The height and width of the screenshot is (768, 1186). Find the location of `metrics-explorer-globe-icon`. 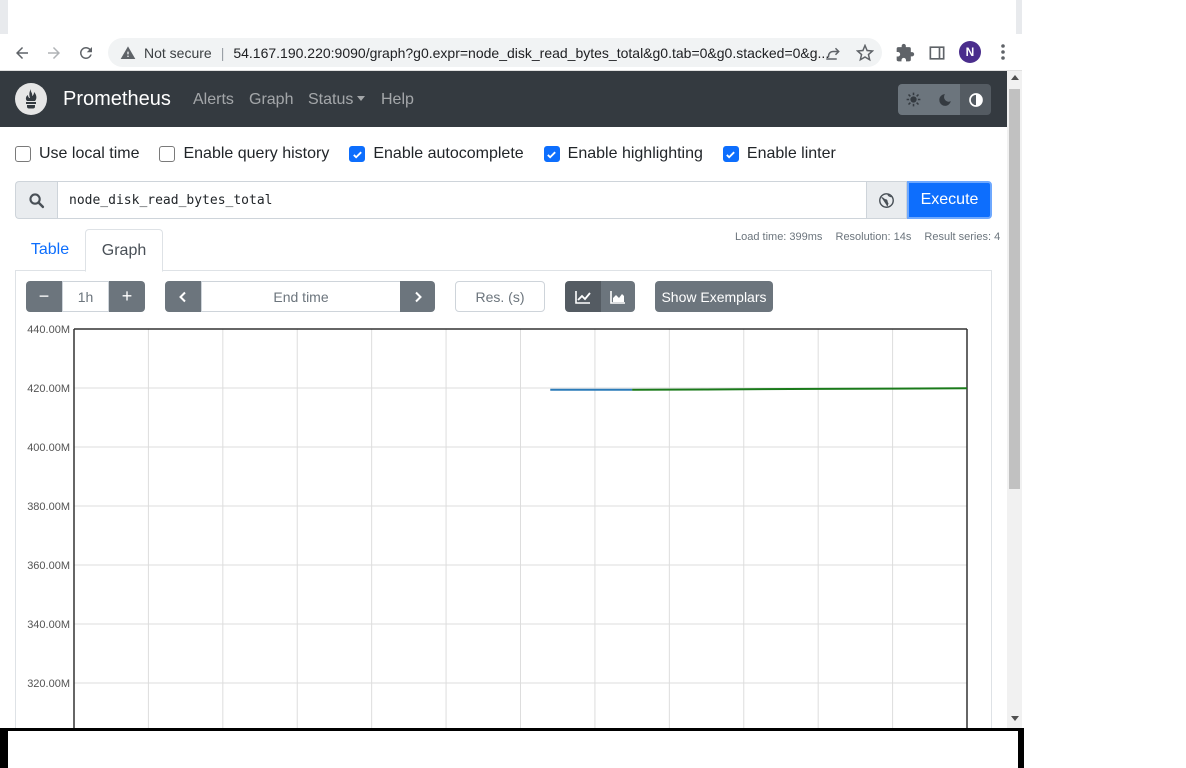

metrics-explorer-globe-icon is located at coordinates (887, 200).